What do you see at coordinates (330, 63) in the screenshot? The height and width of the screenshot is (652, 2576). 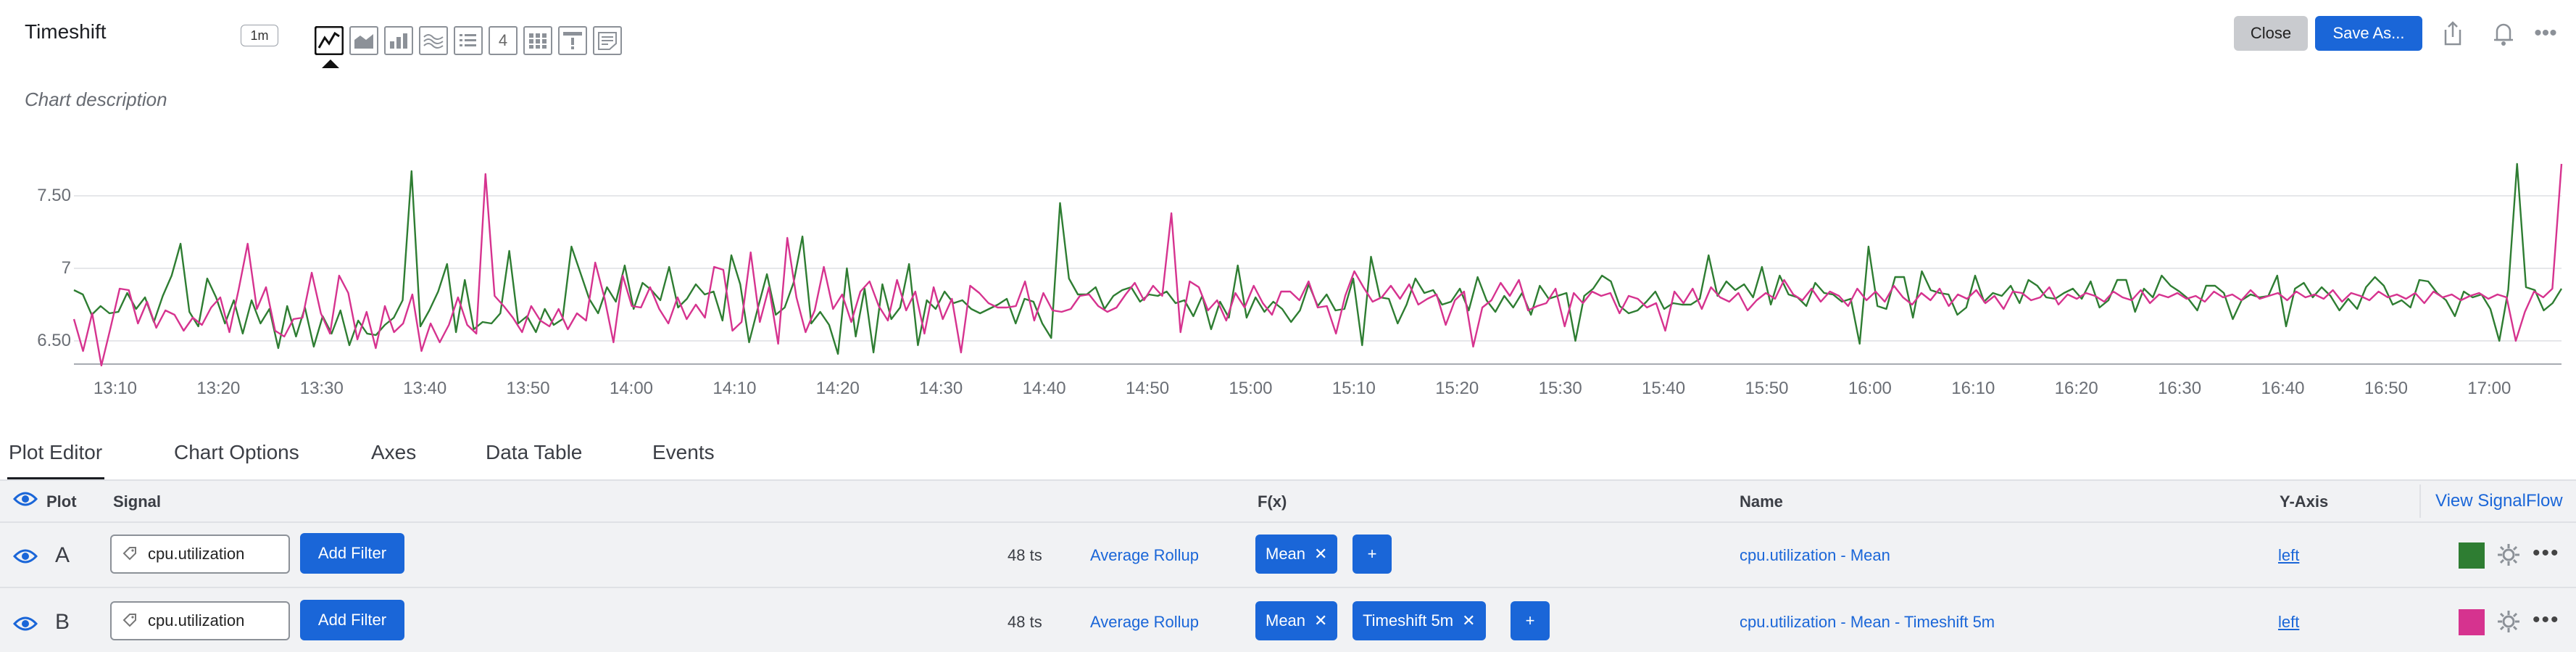 I see `selected-chart-type-caret` at bounding box center [330, 63].